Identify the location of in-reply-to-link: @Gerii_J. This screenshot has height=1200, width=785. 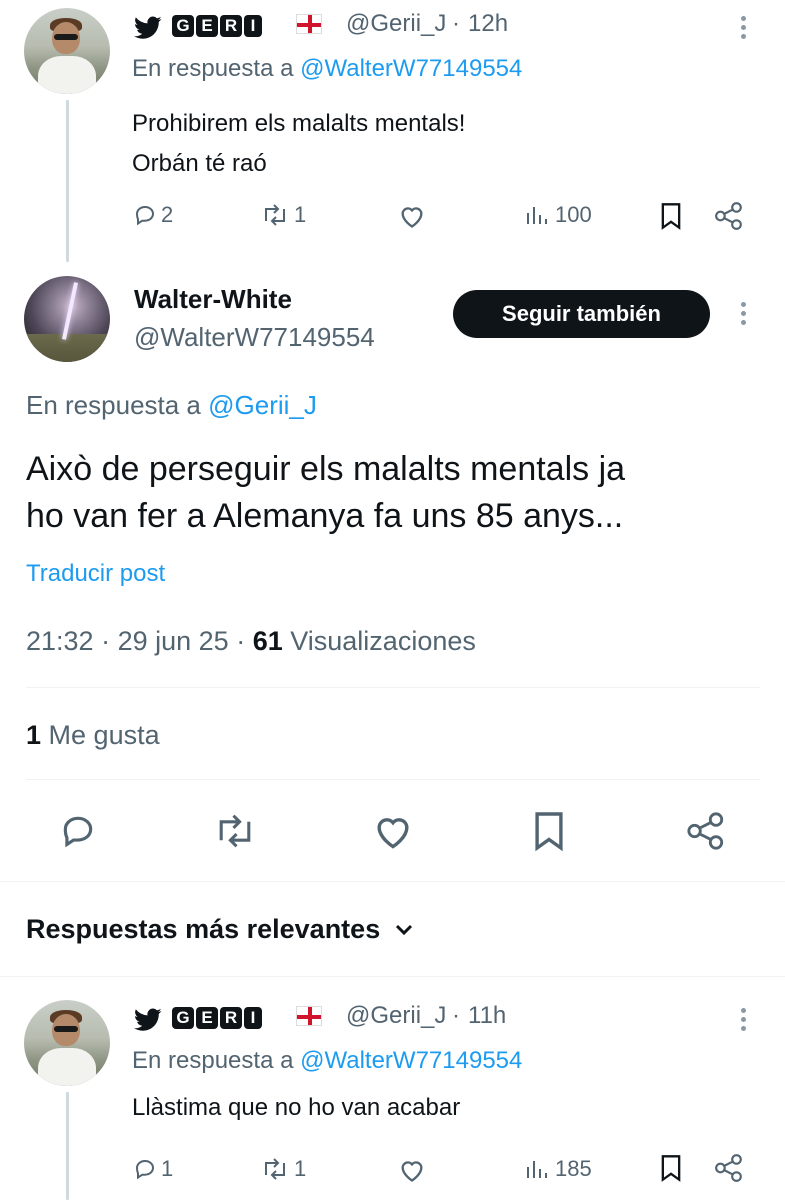
(262, 405).